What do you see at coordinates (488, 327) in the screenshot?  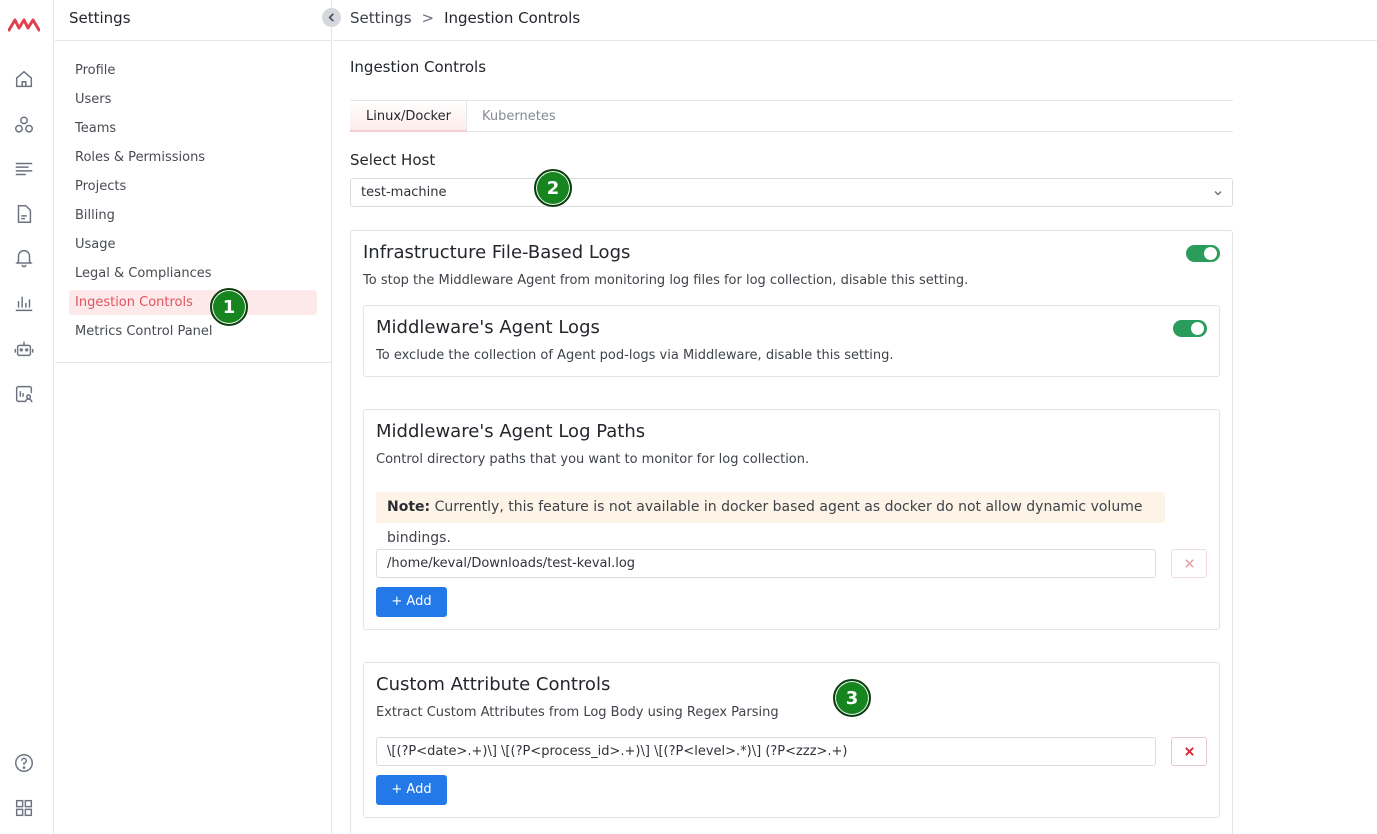 I see `agent-logs-title: Middleware's Agent Logs` at bounding box center [488, 327].